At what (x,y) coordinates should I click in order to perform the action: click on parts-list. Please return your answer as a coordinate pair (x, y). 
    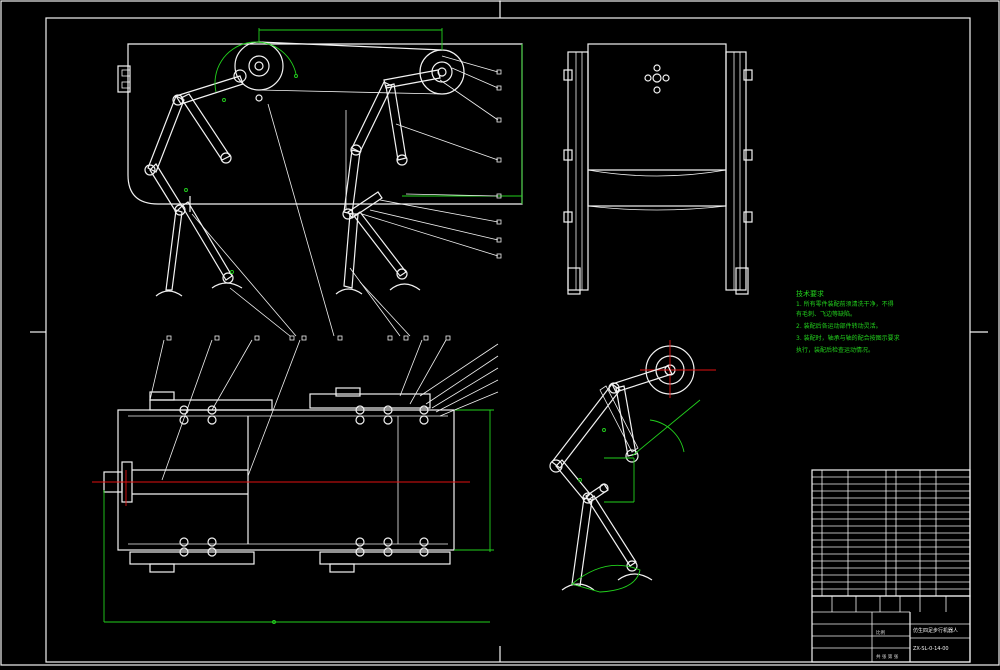
    Looking at the image, I should click on (891, 533).